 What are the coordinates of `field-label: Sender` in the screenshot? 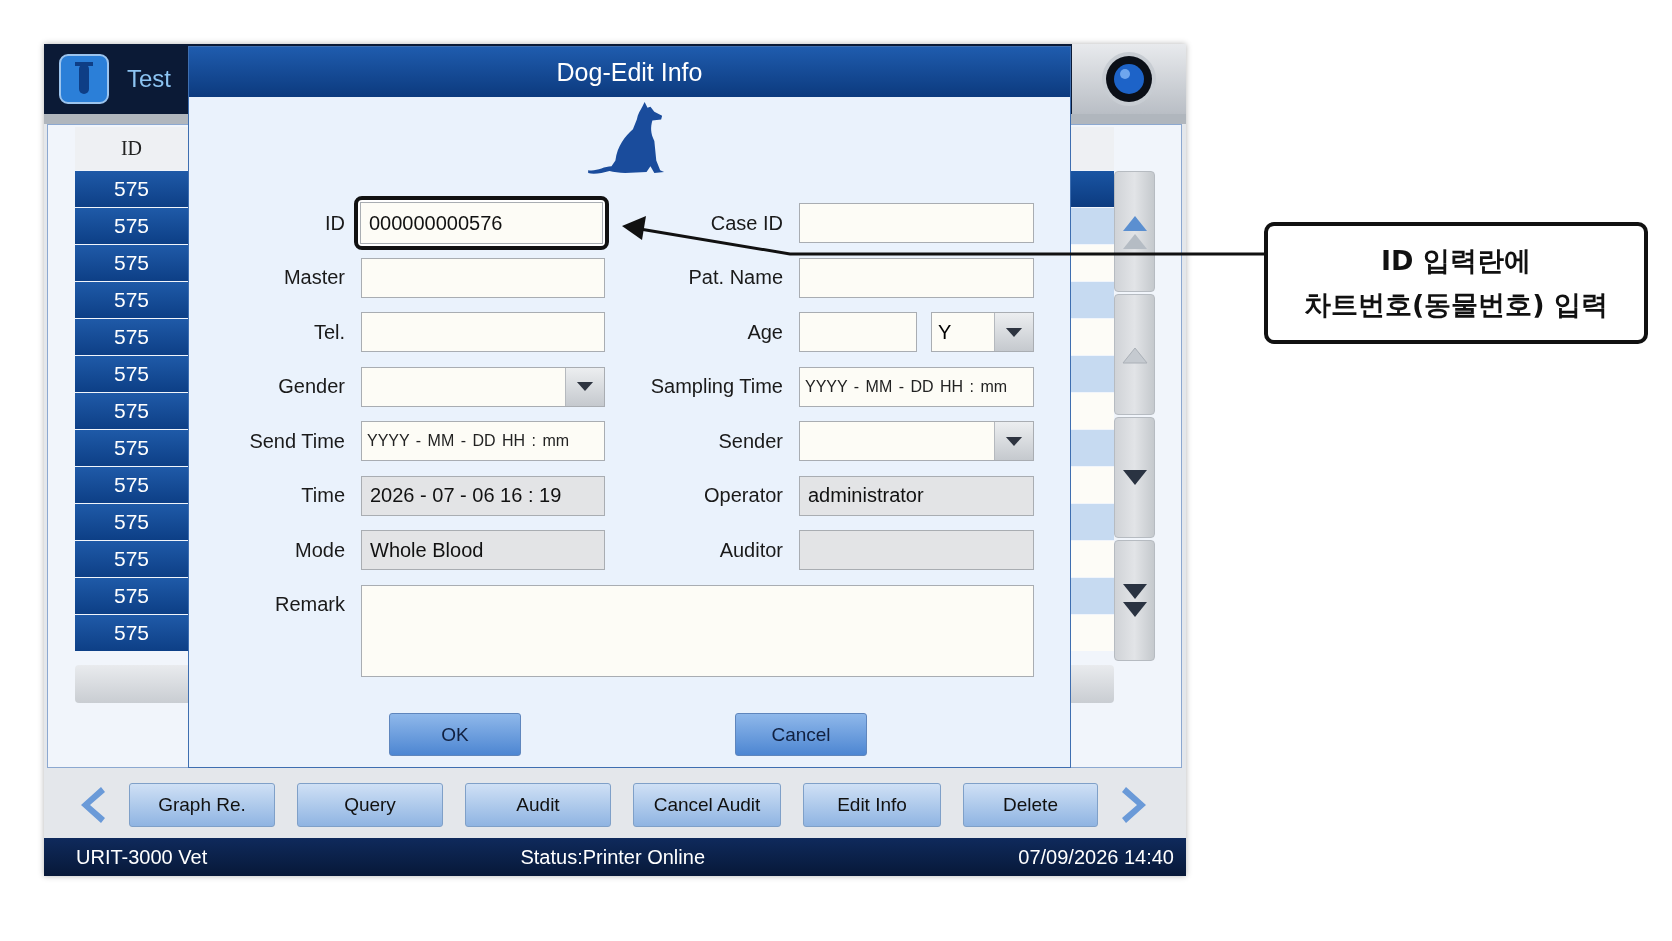 It's located at (750, 441).